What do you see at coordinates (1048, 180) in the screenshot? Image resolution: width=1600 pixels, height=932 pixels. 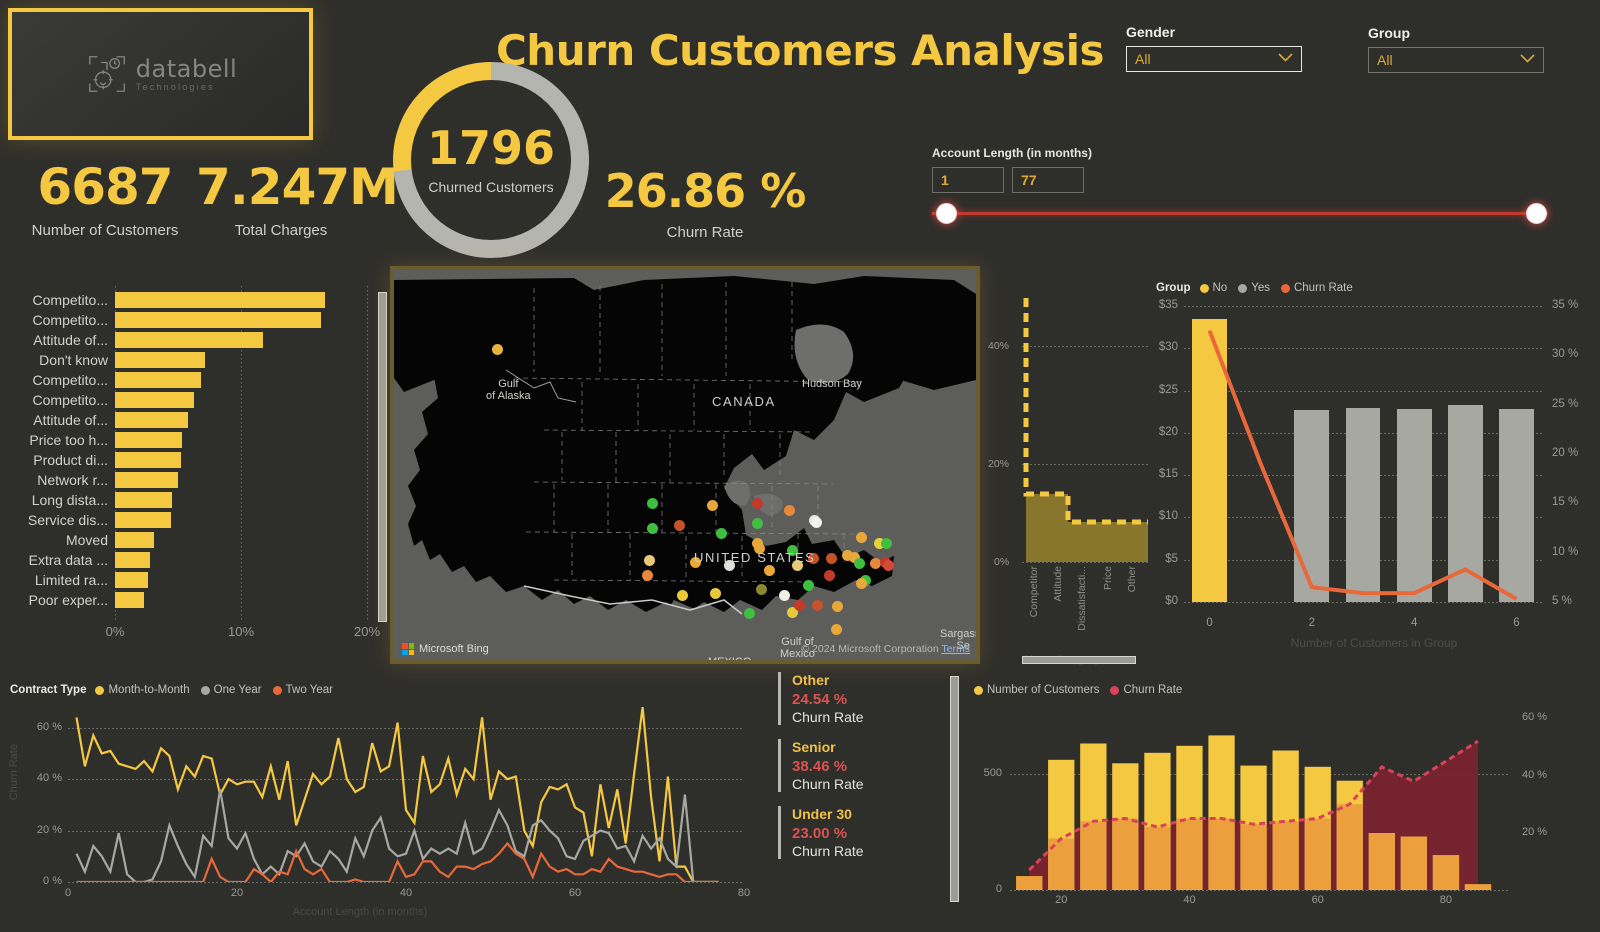 I see `account-length-max-input: 77` at bounding box center [1048, 180].